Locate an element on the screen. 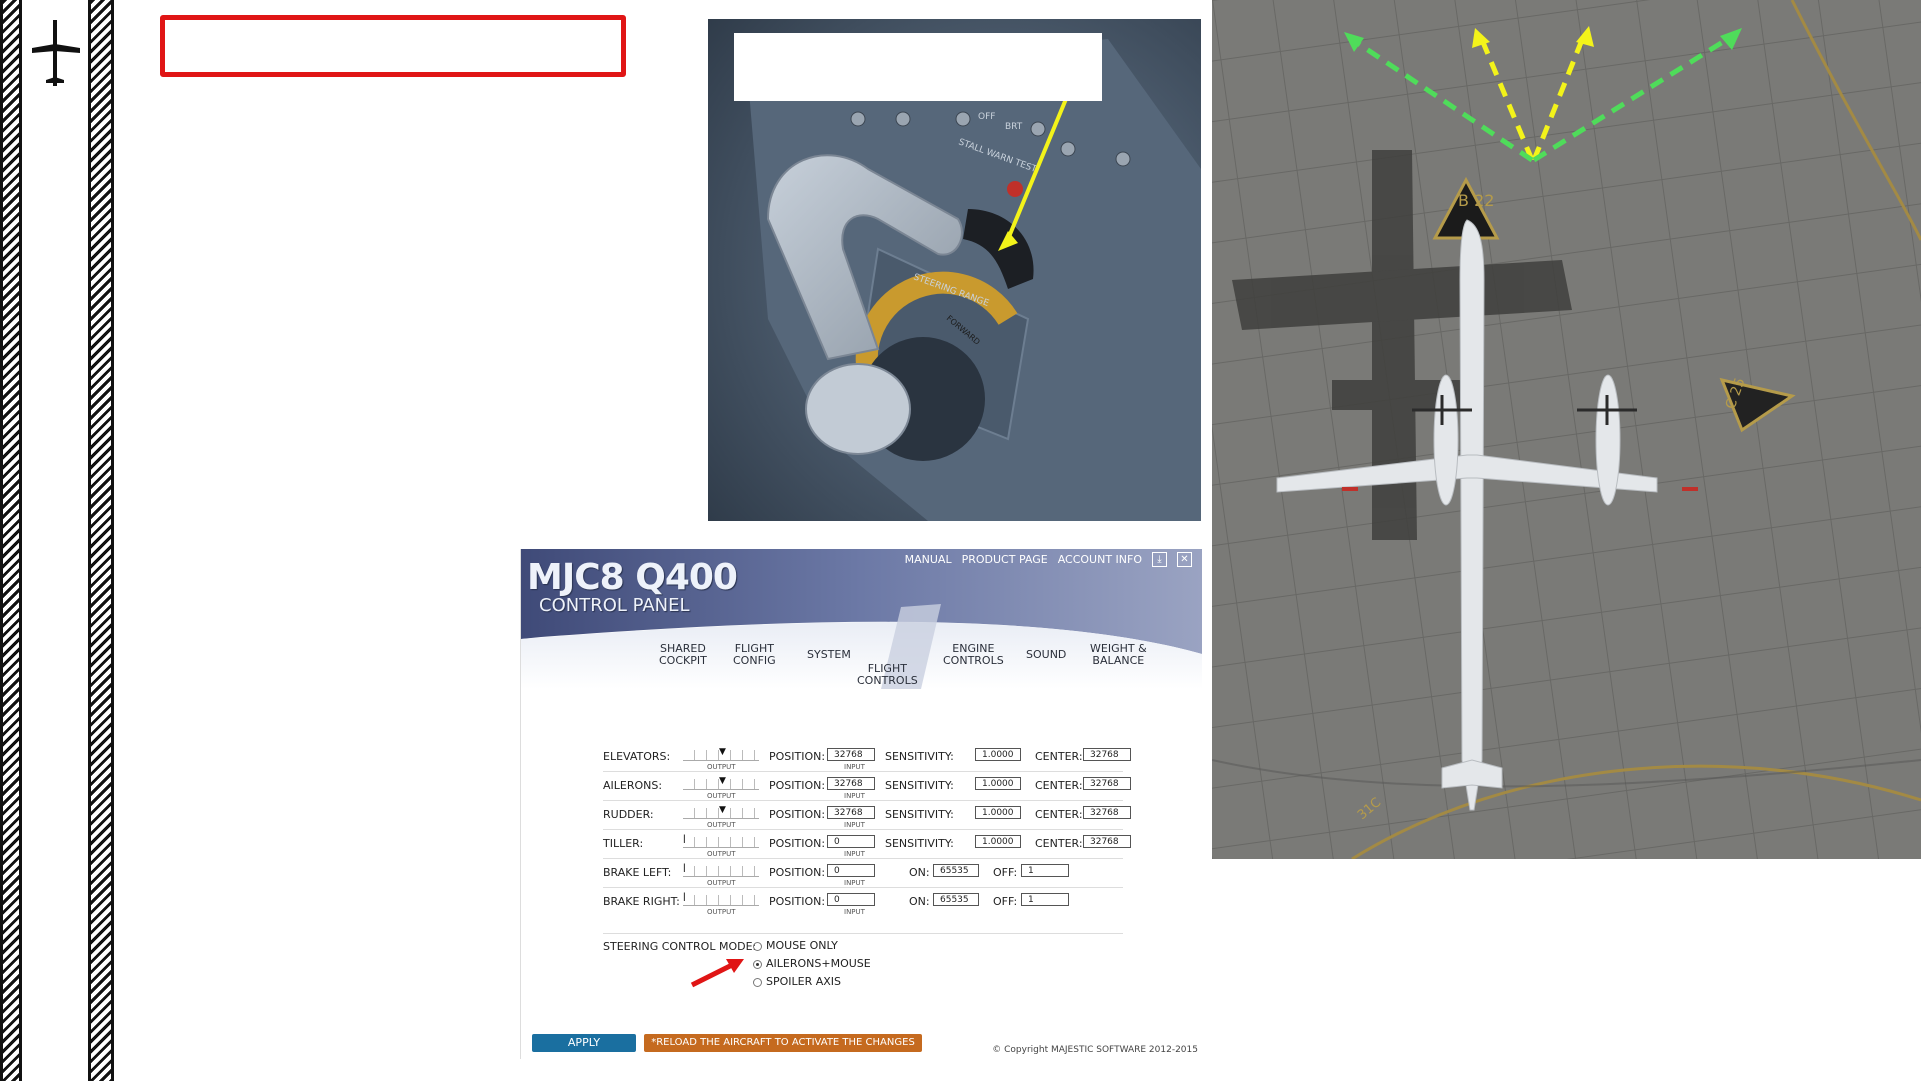  right-hatch-rail is located at coordinates (101, 540).